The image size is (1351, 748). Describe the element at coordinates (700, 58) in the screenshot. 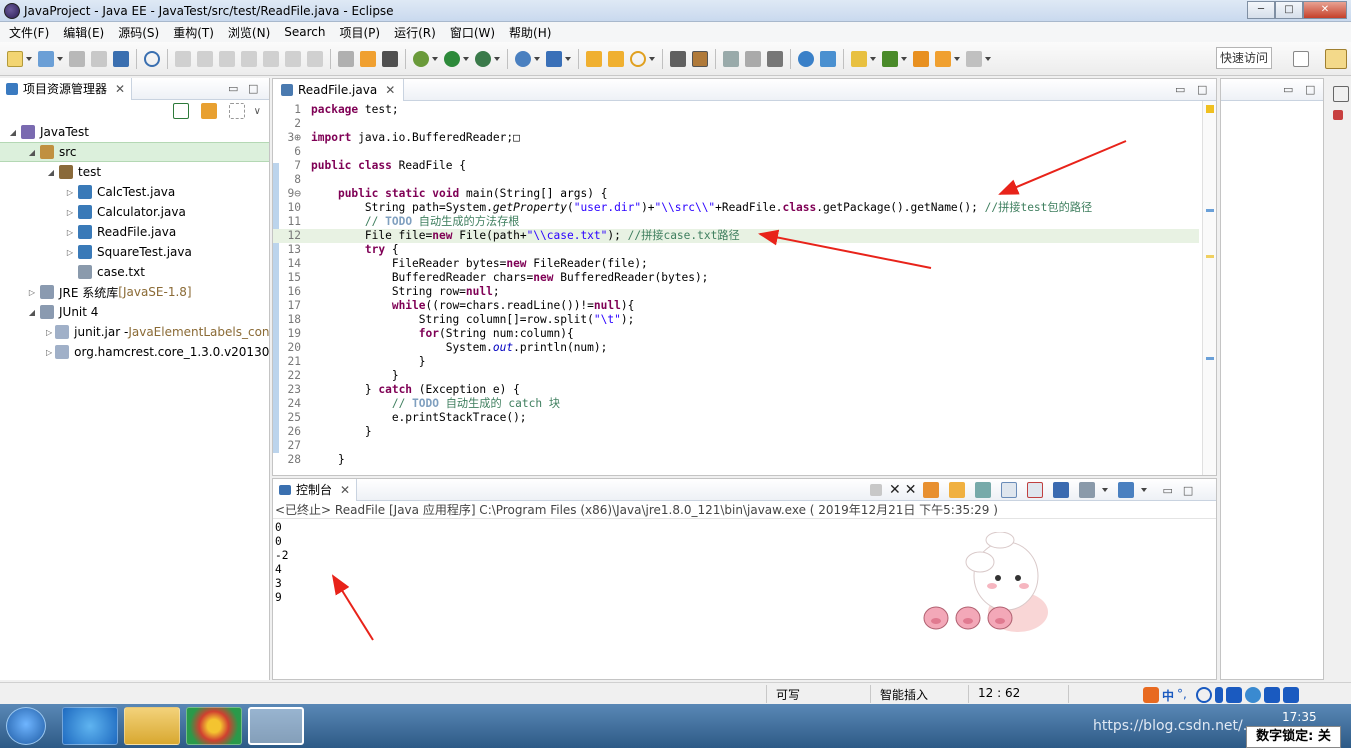

I see `highlight-pen-icon` at that location.